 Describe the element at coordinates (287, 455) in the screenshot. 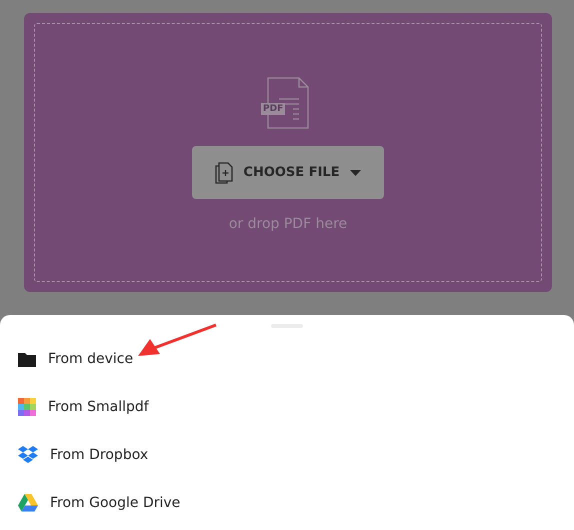

I see `menu-item: From Dropbox` at that location.